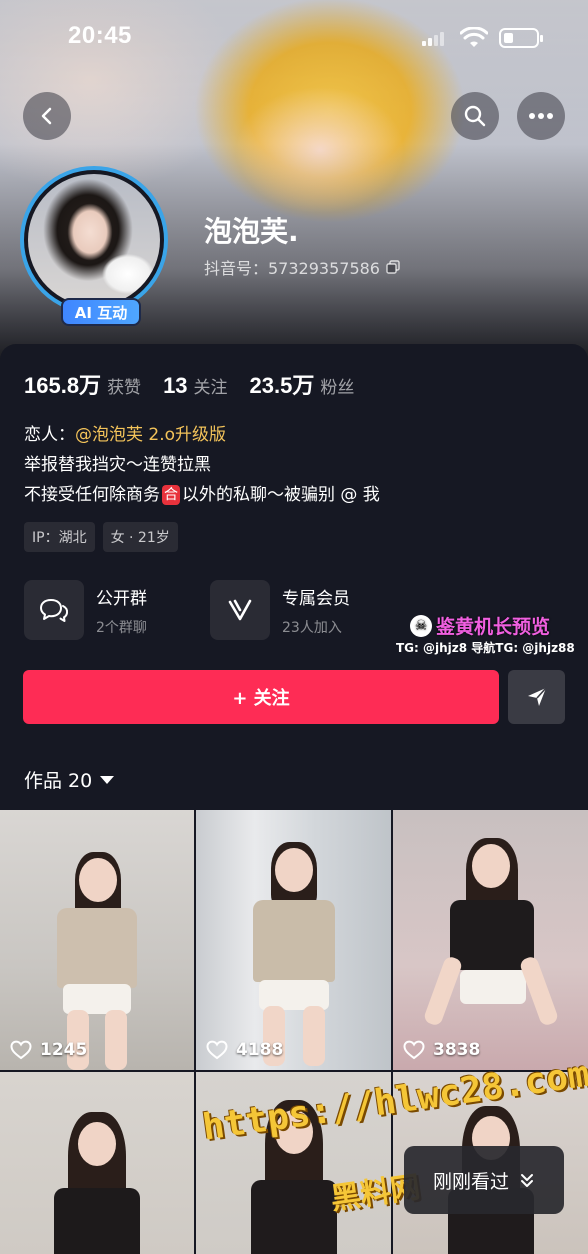 The image size is (588, 1254). I want to click on stat-label: 关注, so click(210, 388).